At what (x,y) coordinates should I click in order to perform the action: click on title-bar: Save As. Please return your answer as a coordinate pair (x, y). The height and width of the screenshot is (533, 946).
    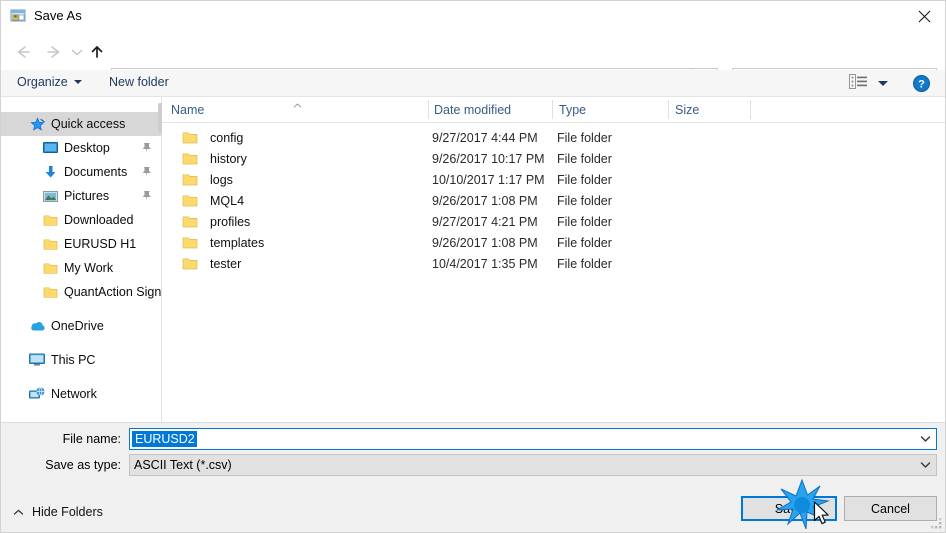
    Looking at the image, I should click on (473, 16).